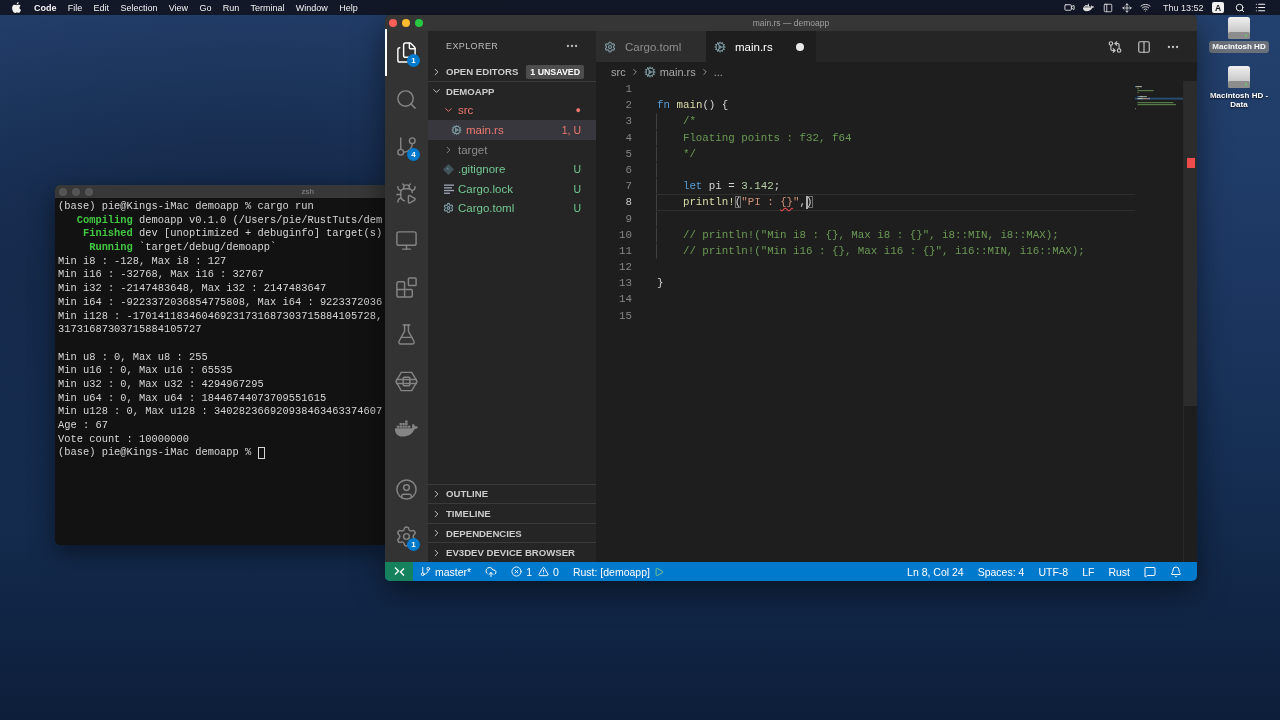 The width and height of the screenshot is (1280, 720). What do you see at coordinates (182, 248) in the screenshot?
I see `terminal-line: Running `target/debug/demoapp`` at bounding box center [182, 248].